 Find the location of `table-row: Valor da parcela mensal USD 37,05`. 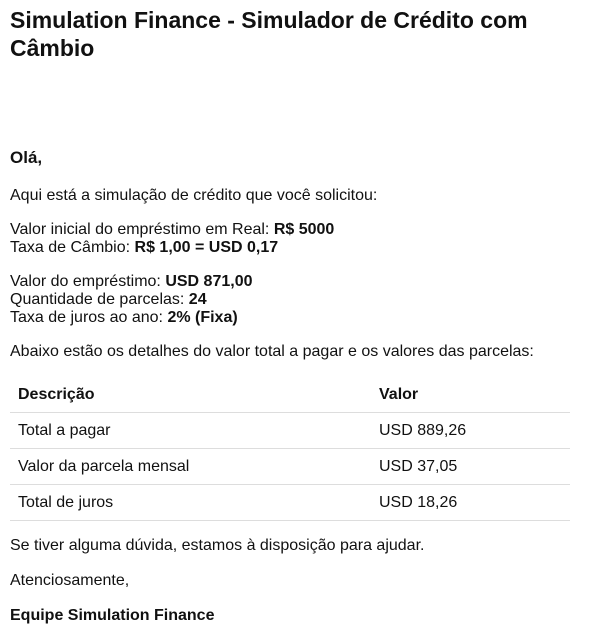

table-row: Valor da parcela mensal USD 37,05 is located at coordinates (290, 466).